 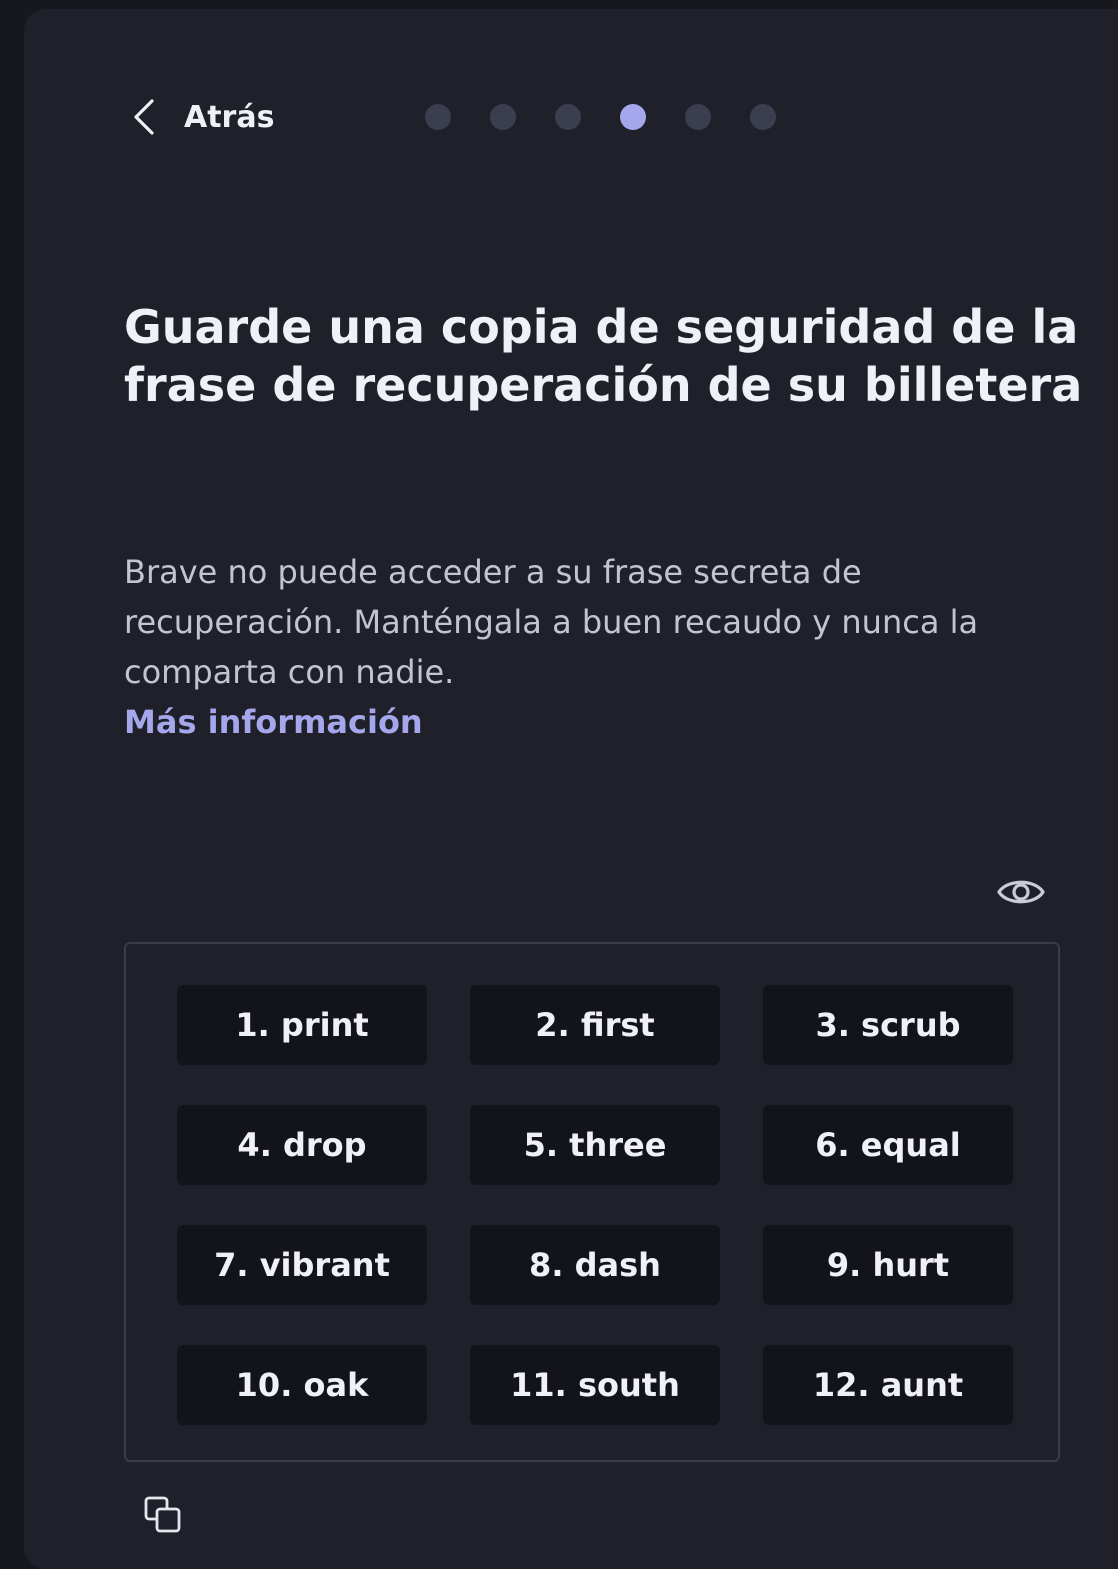 What do you see at coordinates (229, 117) in the screenshot?
I see `back-label: Atrás` at bounding box center [229, 117].